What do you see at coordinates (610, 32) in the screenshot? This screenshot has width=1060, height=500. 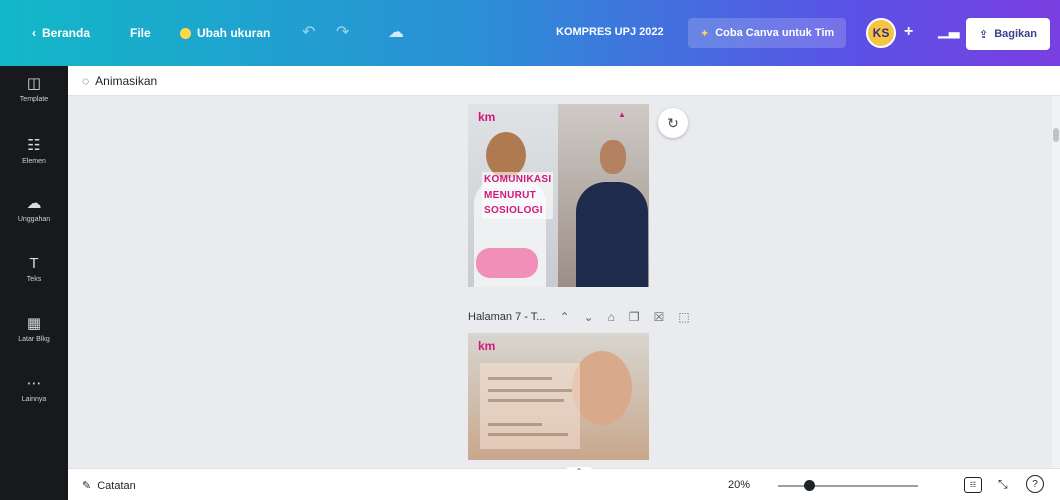 I see `document-title: KOMPRES UPJ 2022` at bounding box center [610, 32].